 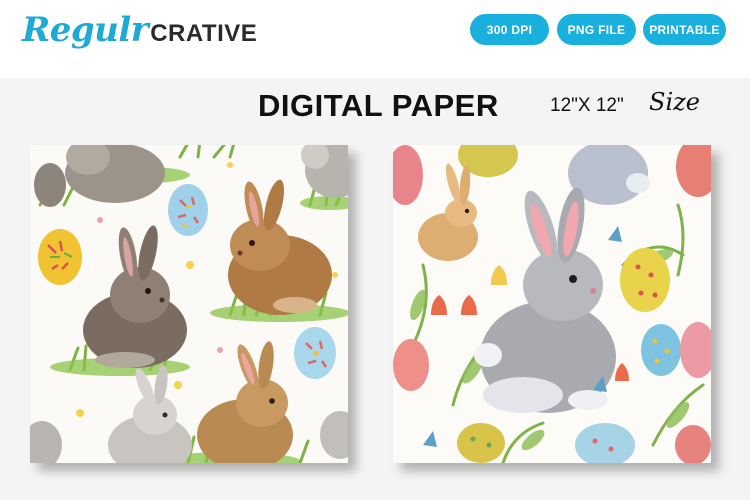 What do you see at coordinates (85, 30) in the screenshot?
I see `logo-script-text: Regulr` at bounding box center [85, 30].